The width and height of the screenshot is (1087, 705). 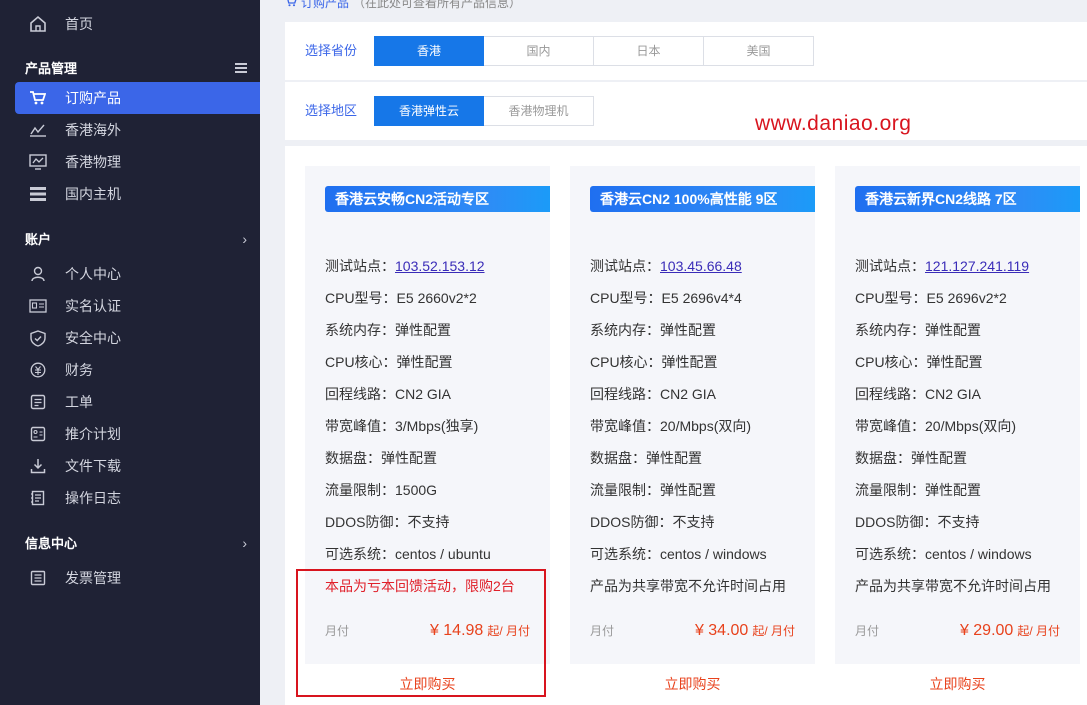 I want to click on breadcrumb-hint: （在此处可查看所有产品信息）, so click(x=437, y=5).